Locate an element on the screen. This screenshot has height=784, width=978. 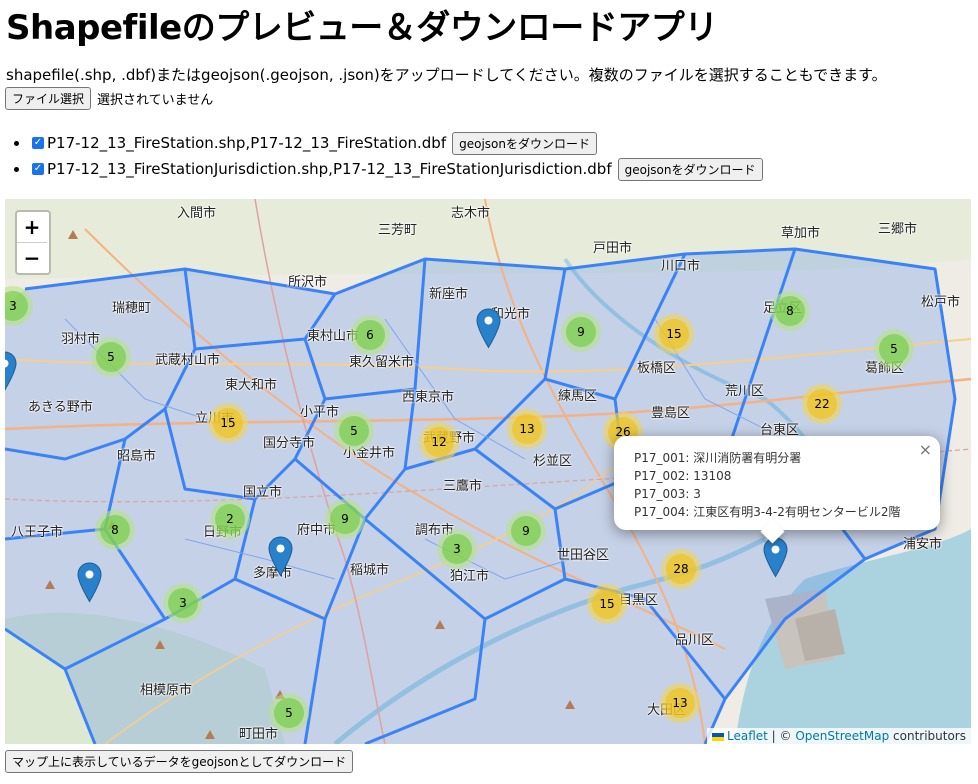
place-label: 昭島市 is located at coordinates (137, 456).